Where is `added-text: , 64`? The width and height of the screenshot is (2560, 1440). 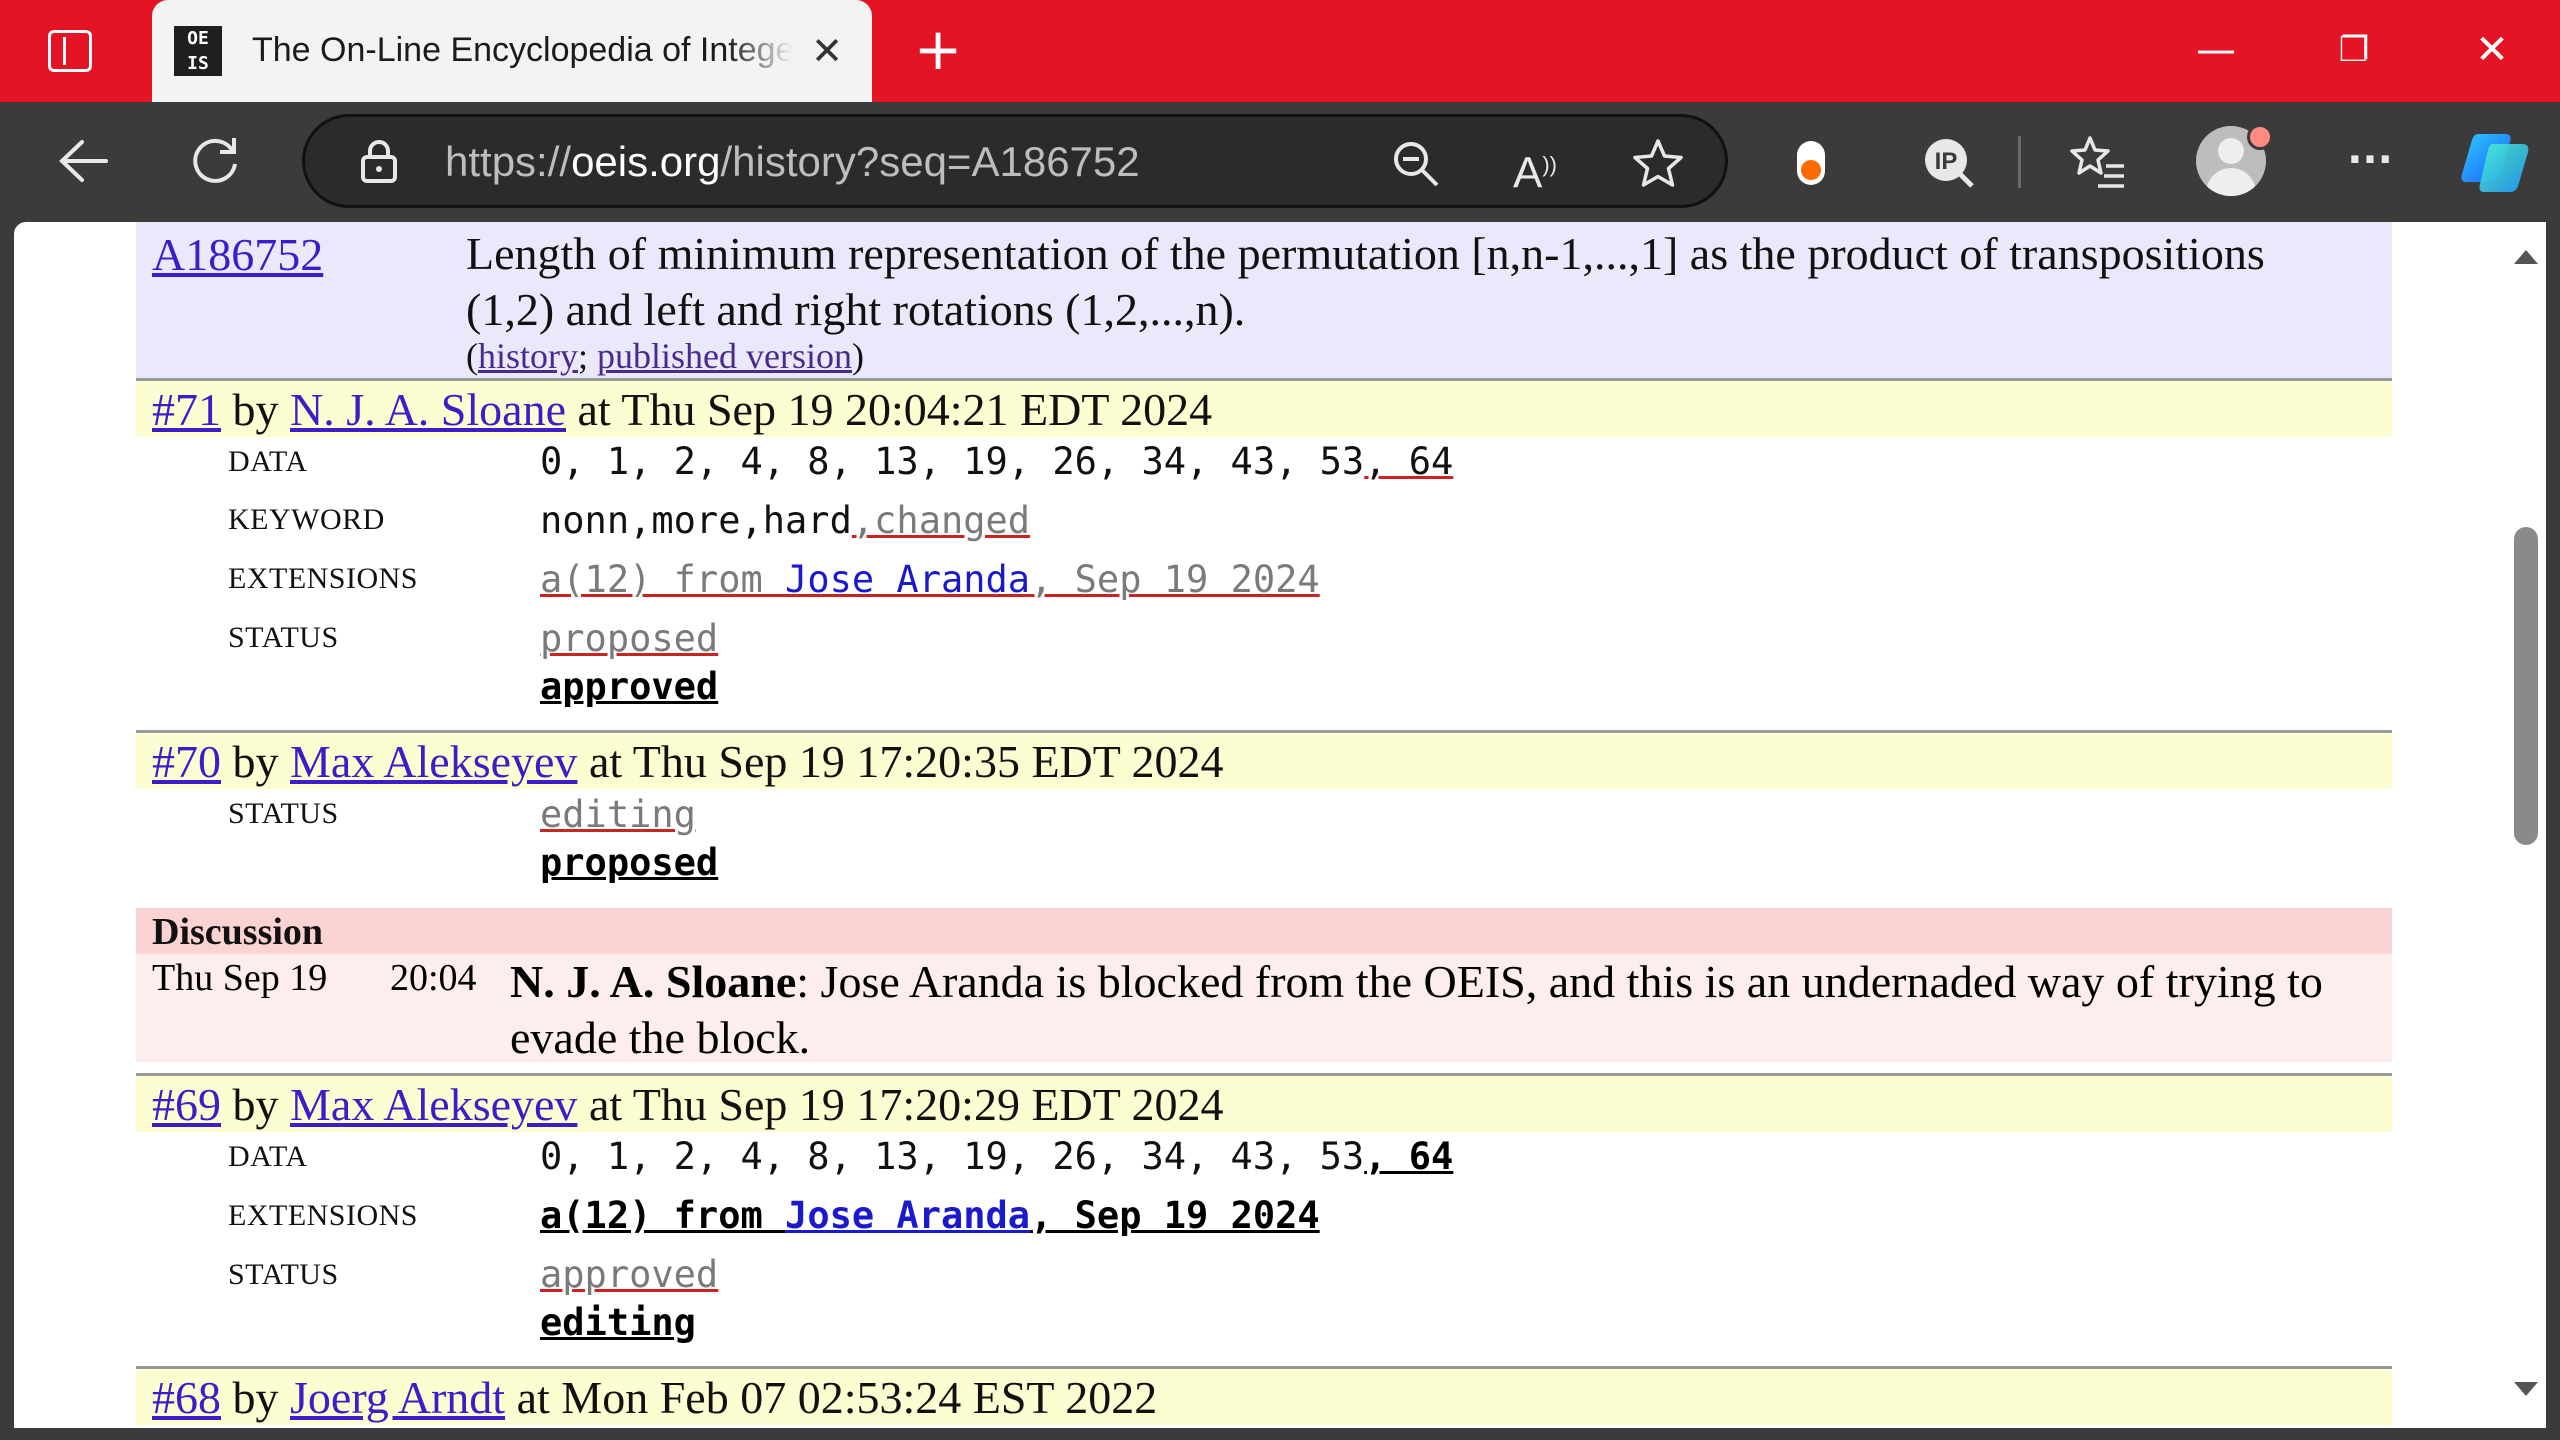 added-text: , 64 is located at coordinates (1409, 1156).